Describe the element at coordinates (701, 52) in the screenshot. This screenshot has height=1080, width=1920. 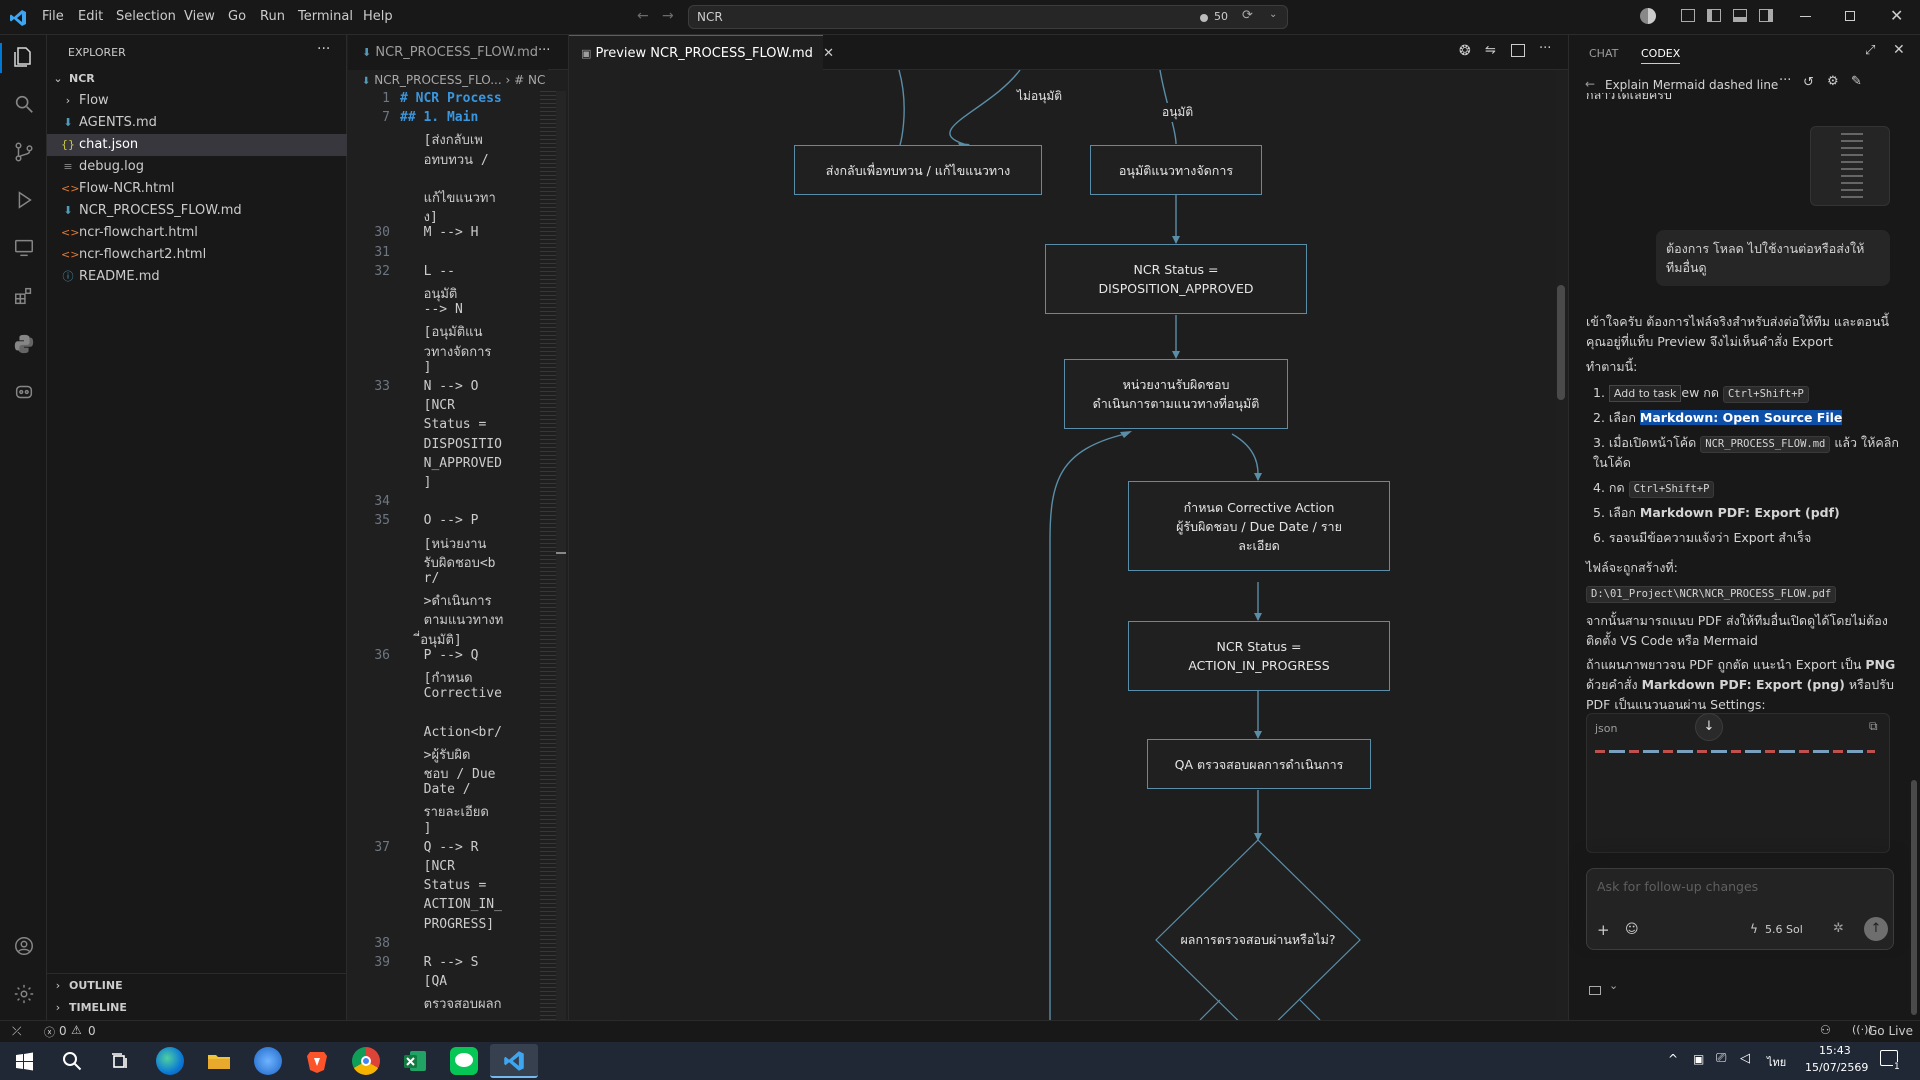
I see `tab-preview: ▣ Preview NCR_PROCESS_FLOW.md ✕` at that location.